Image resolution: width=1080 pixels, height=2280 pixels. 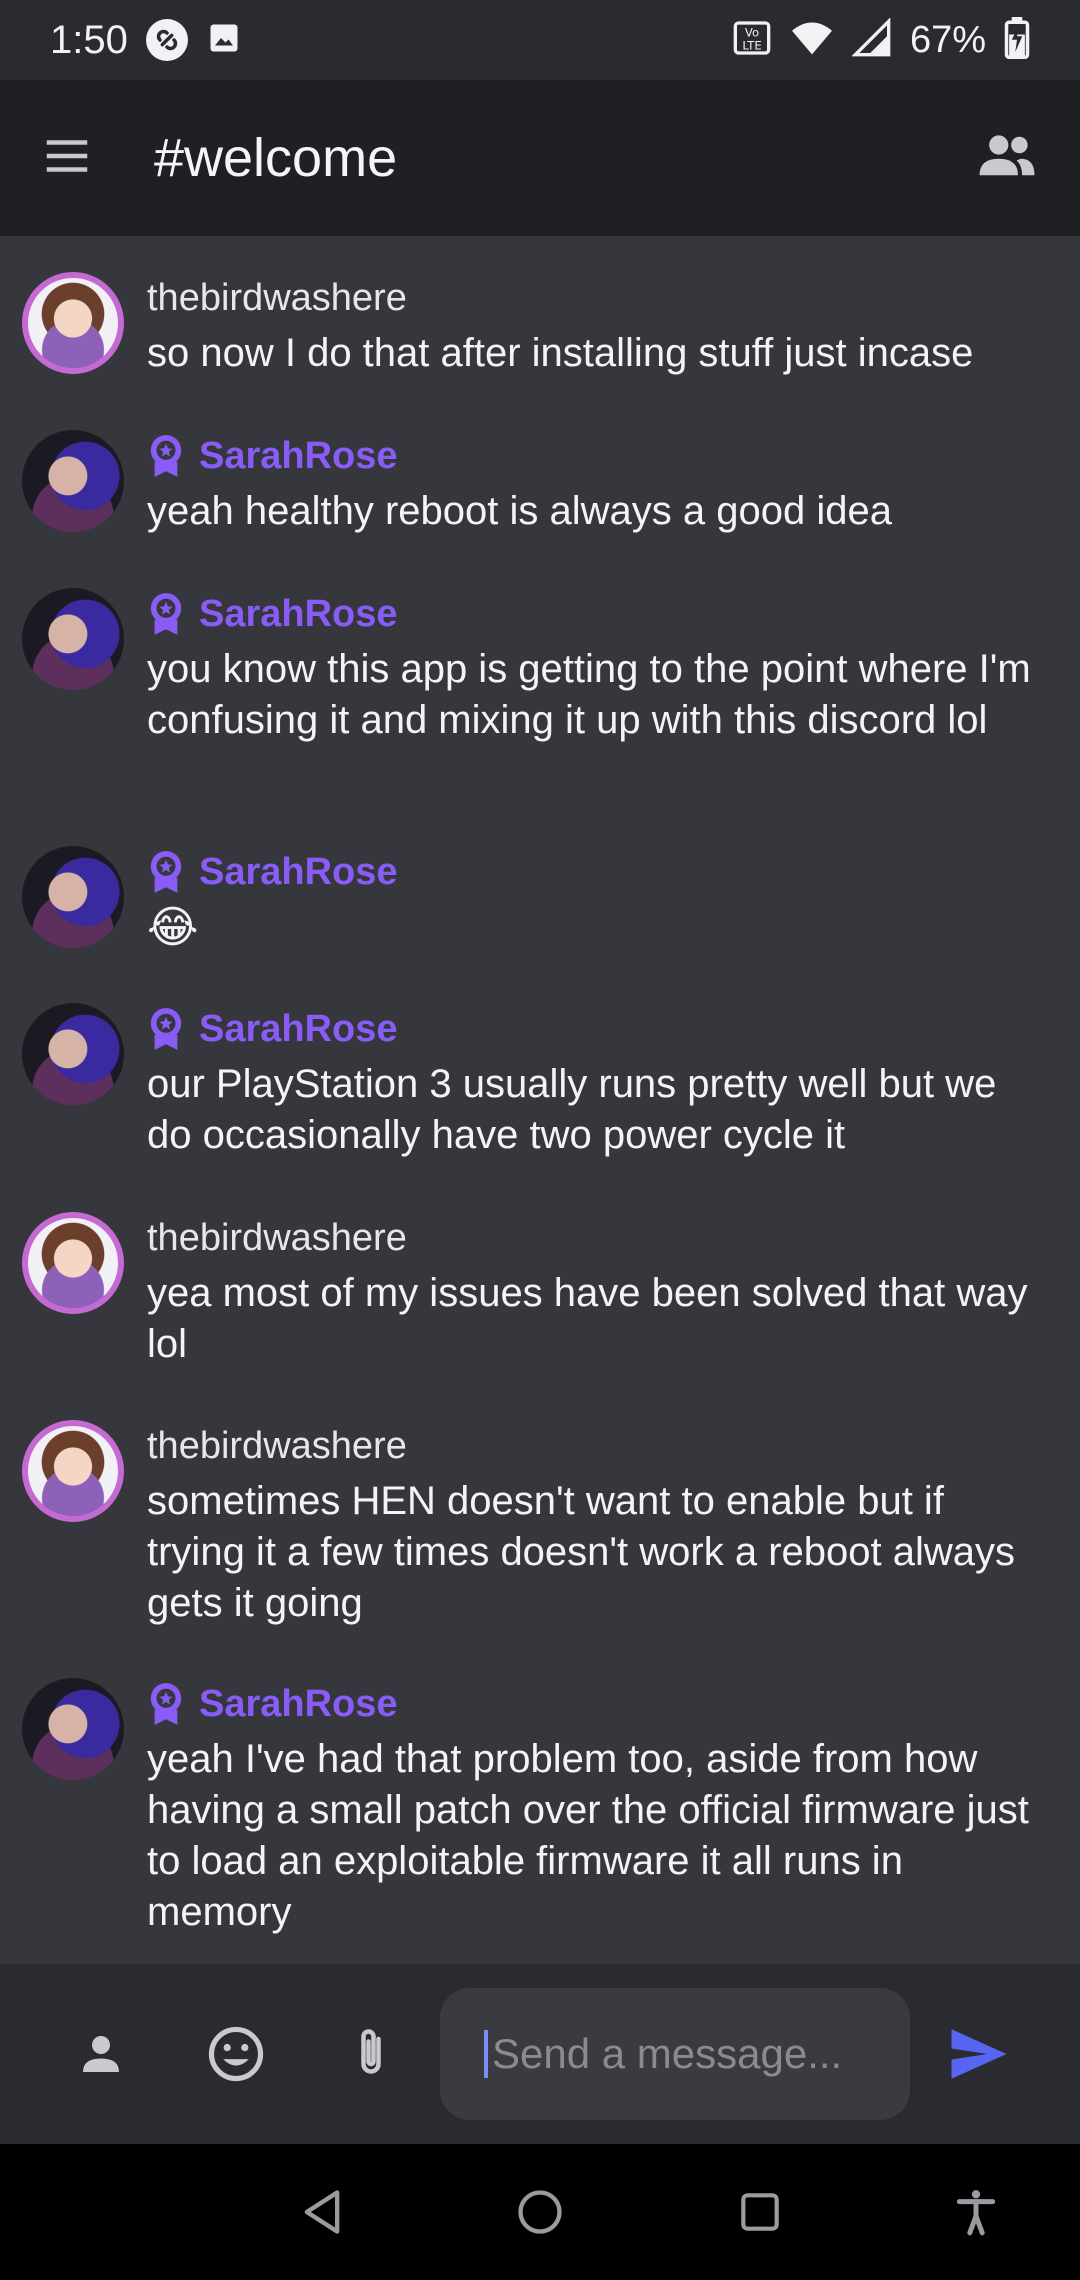 I want to click on system-nav-bar, so click(x=540, y=2212).